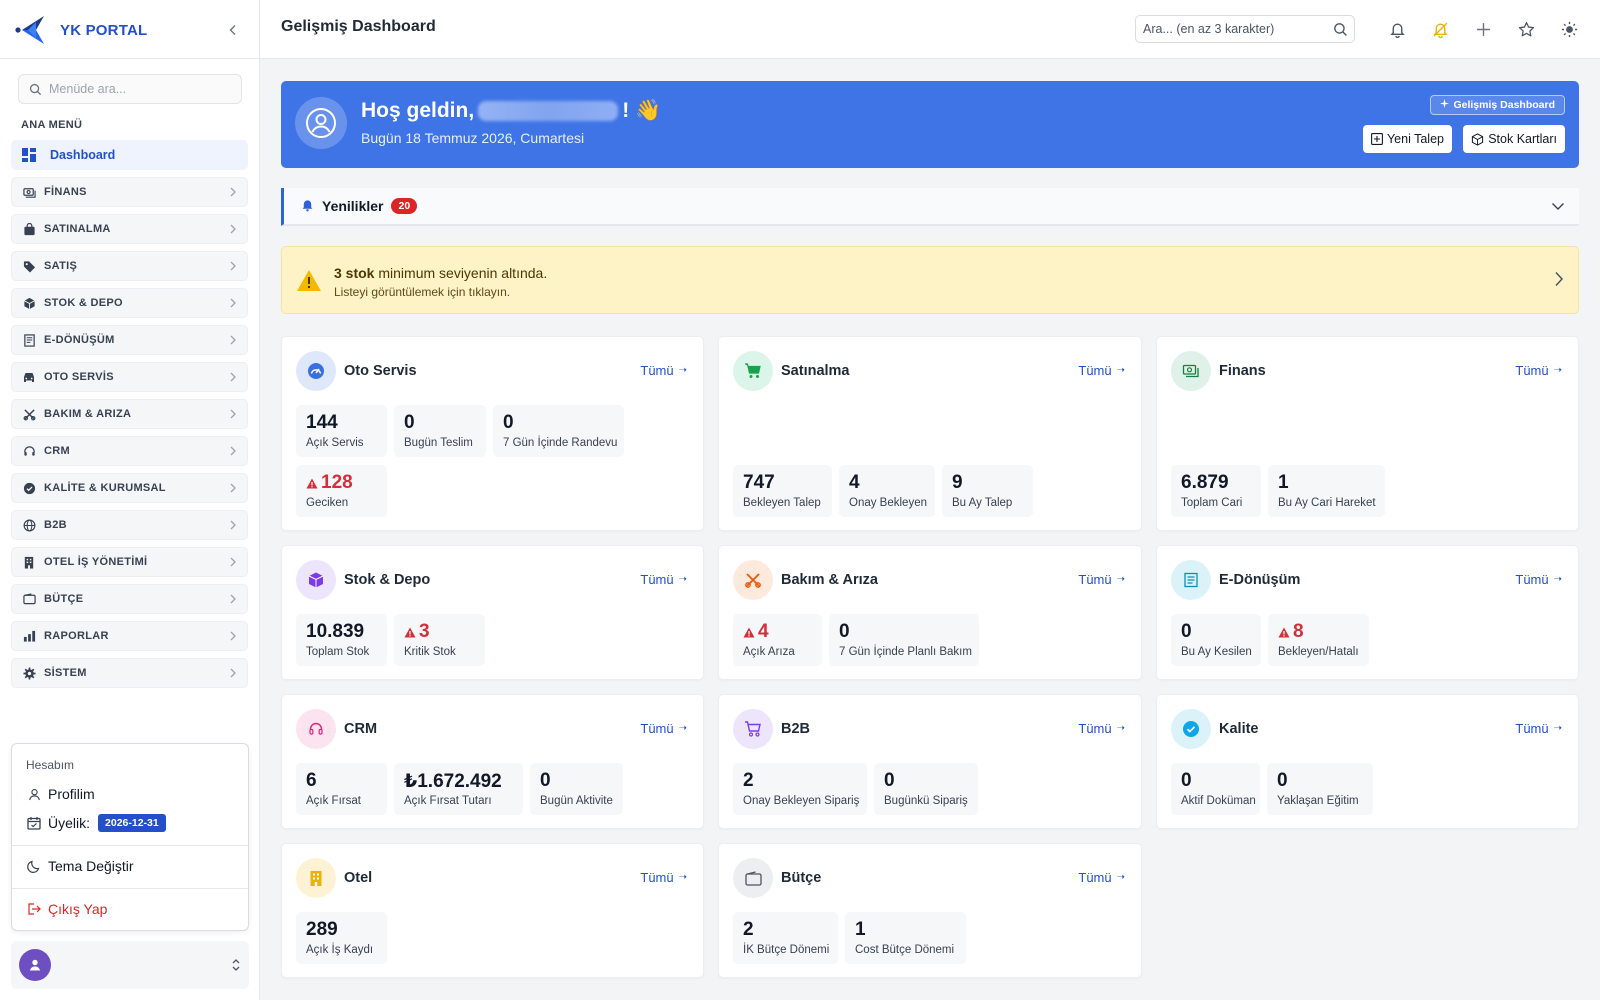 This screenshot has height=1000, width=1600. Describe the element at coordinates (1569, 29) in the screenshot. I see `sun-icon` at that location.